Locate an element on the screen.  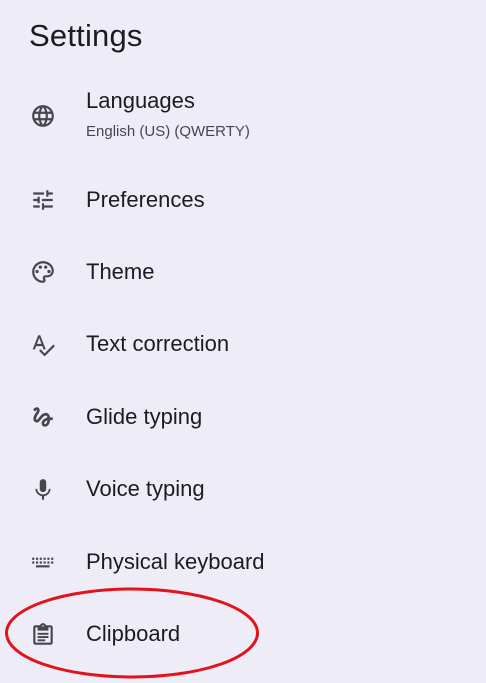
settings-item-label: Text correction is located at coordinates (158, 343).